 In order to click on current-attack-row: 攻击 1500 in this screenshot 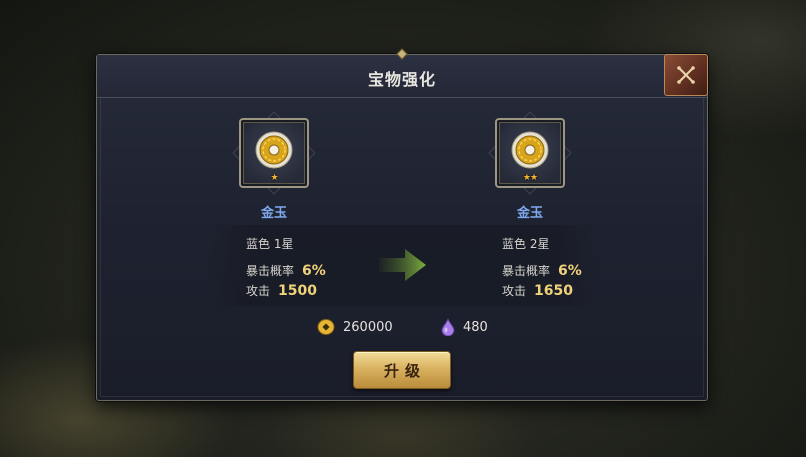, I will do `click(281, 290)`.